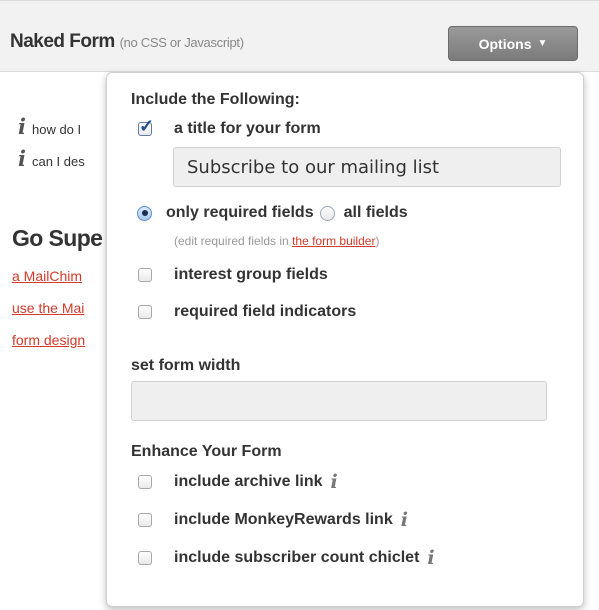 The width and height of the screenshot is (599, 610). What do you see at coordinates (333, 241) in the screenshot?
I see `form-builder-link: the form builder` at bounding box center [333, 241].